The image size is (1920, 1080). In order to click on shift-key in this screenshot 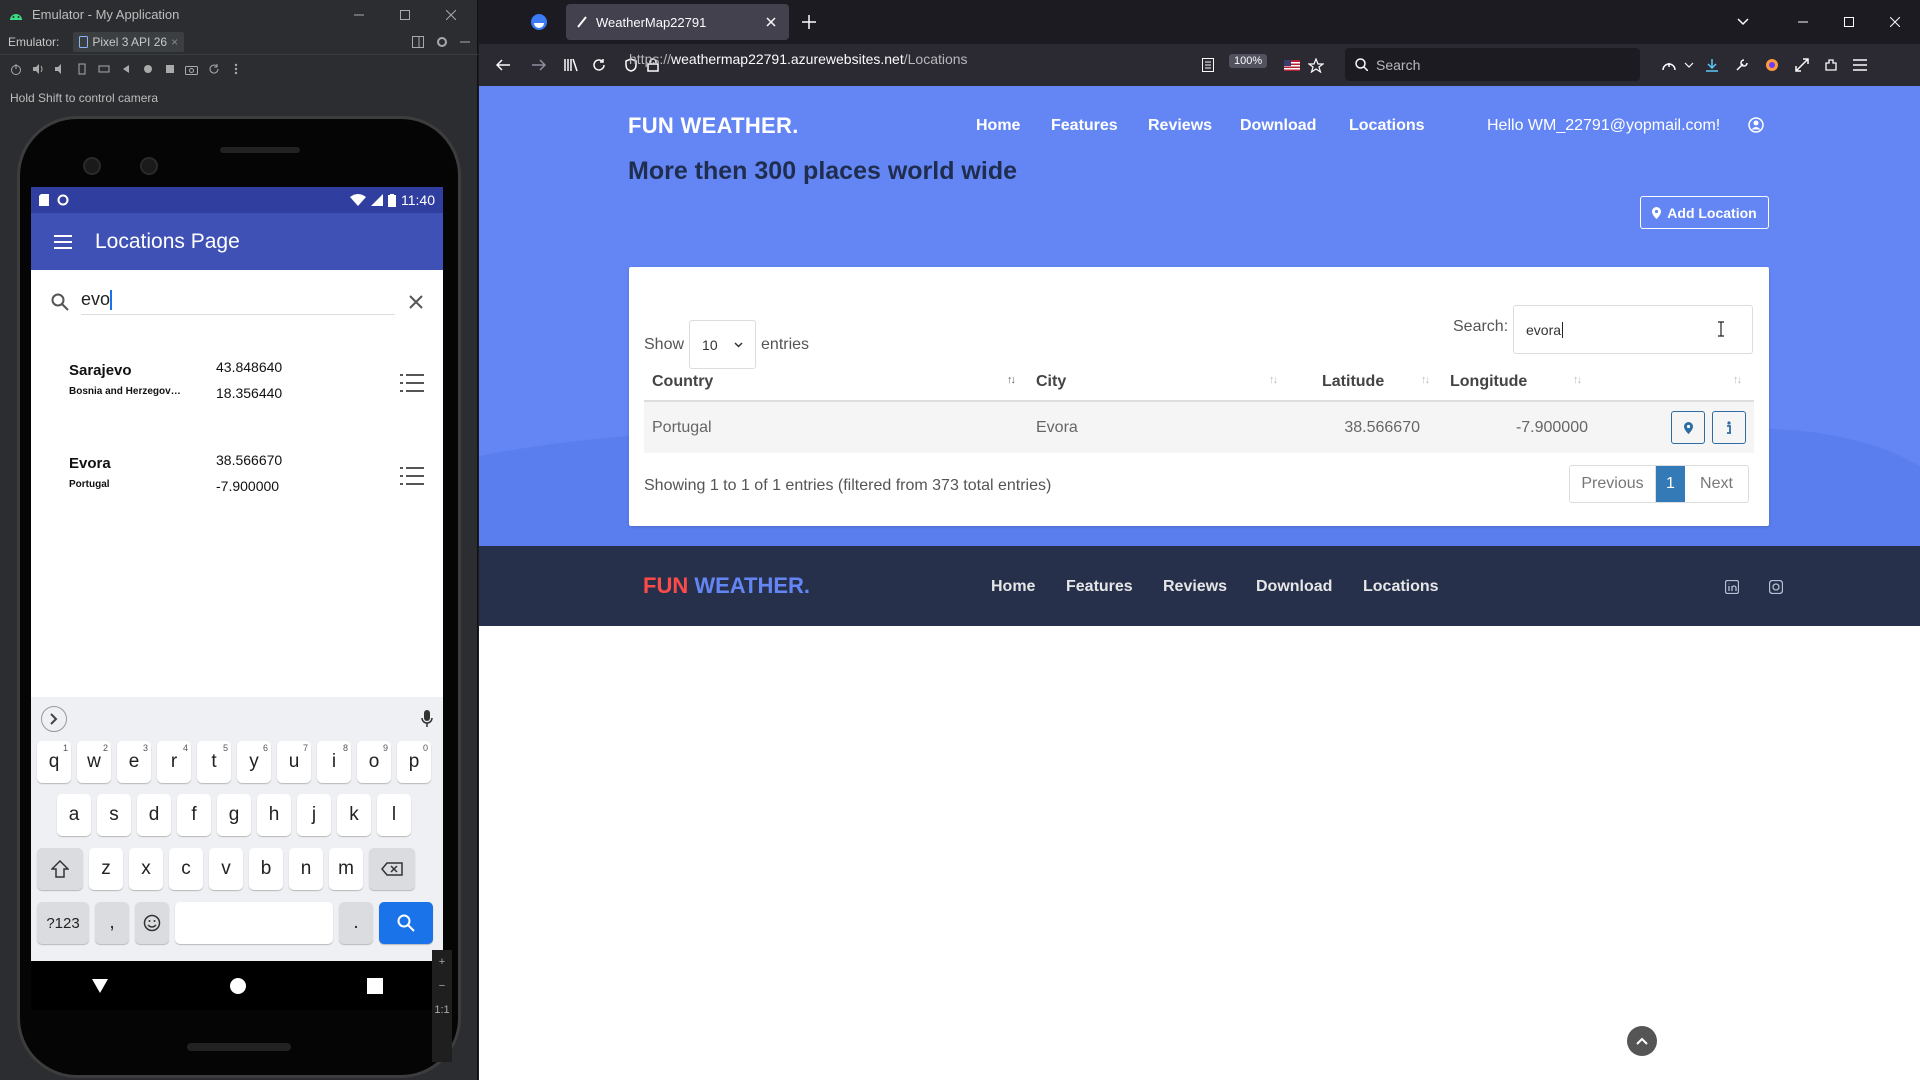, I will do `click(60, 869)`.